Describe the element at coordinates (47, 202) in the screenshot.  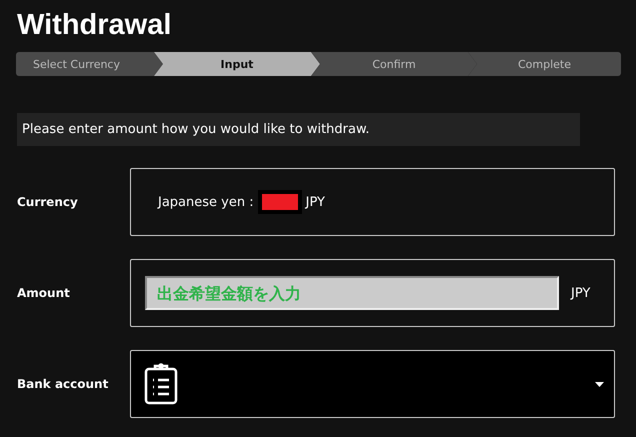
I see `field-label: Currency` at that location.